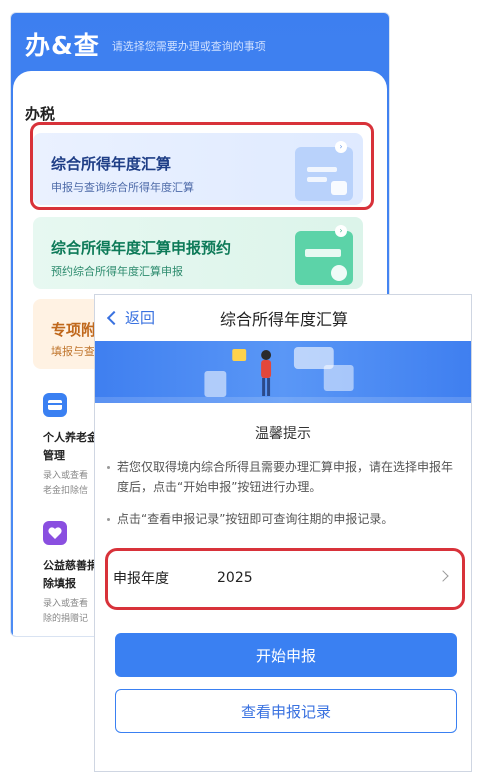 The width and height of the screenshot is (484, 780). Describe the element at coordinates (73, 351) in the screenshot. I see `card-desc: 填报与查` at that location.